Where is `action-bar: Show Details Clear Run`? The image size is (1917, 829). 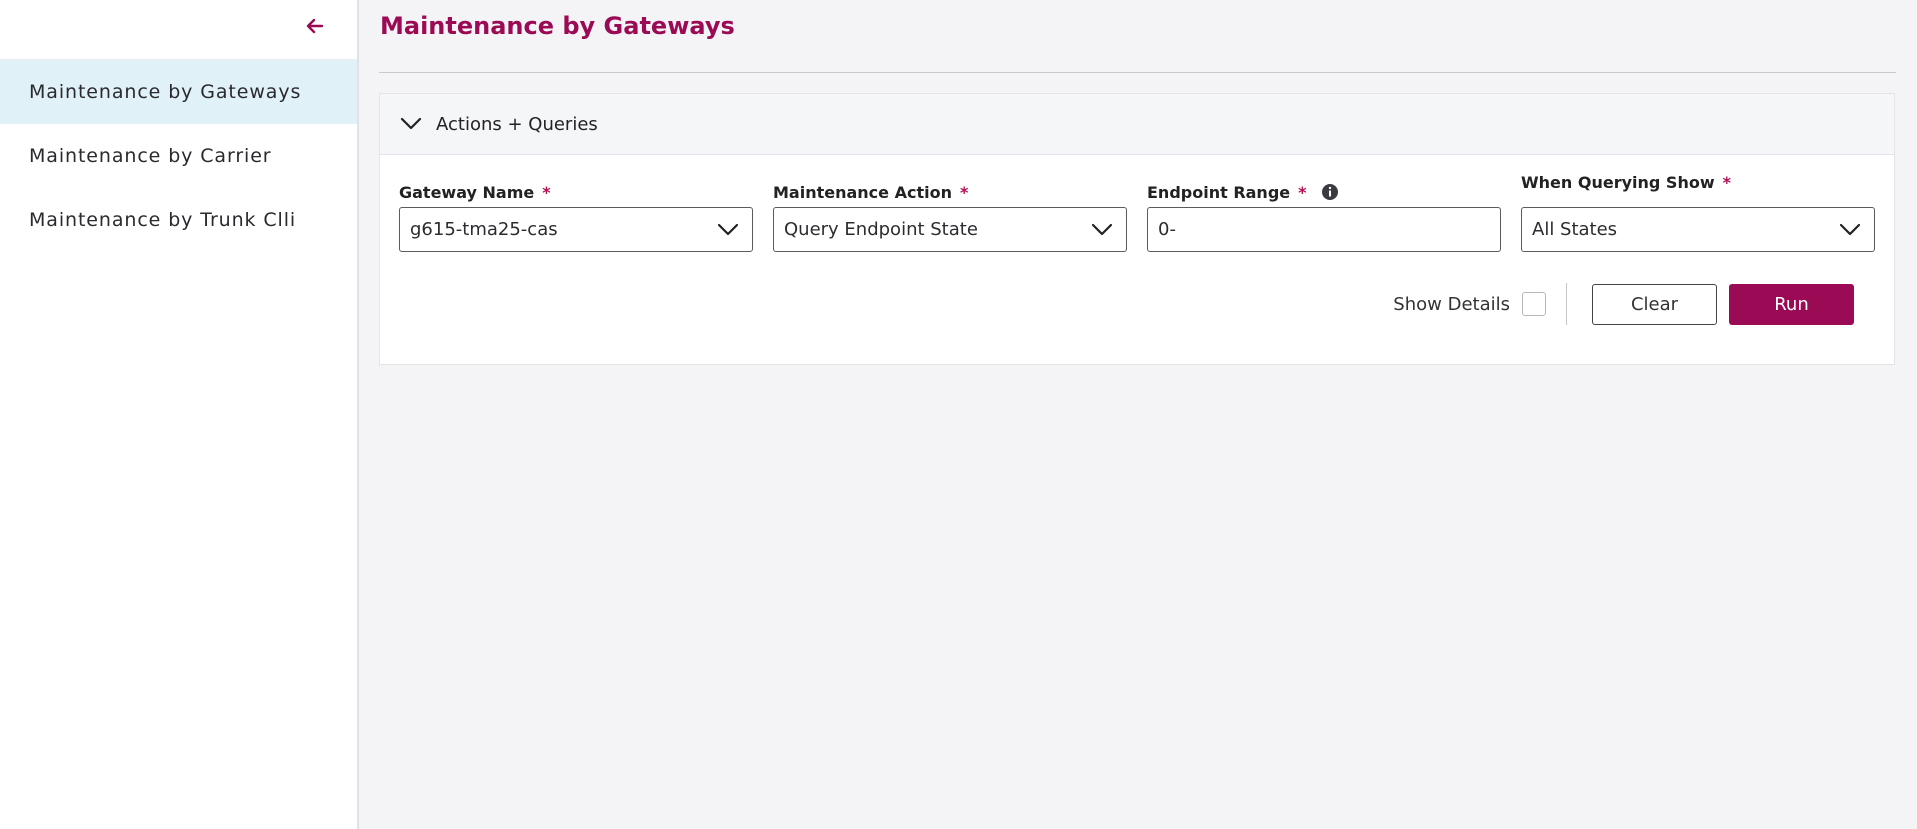
action-bar: Show Details Clear Run is located at coordinates (1137, 304).